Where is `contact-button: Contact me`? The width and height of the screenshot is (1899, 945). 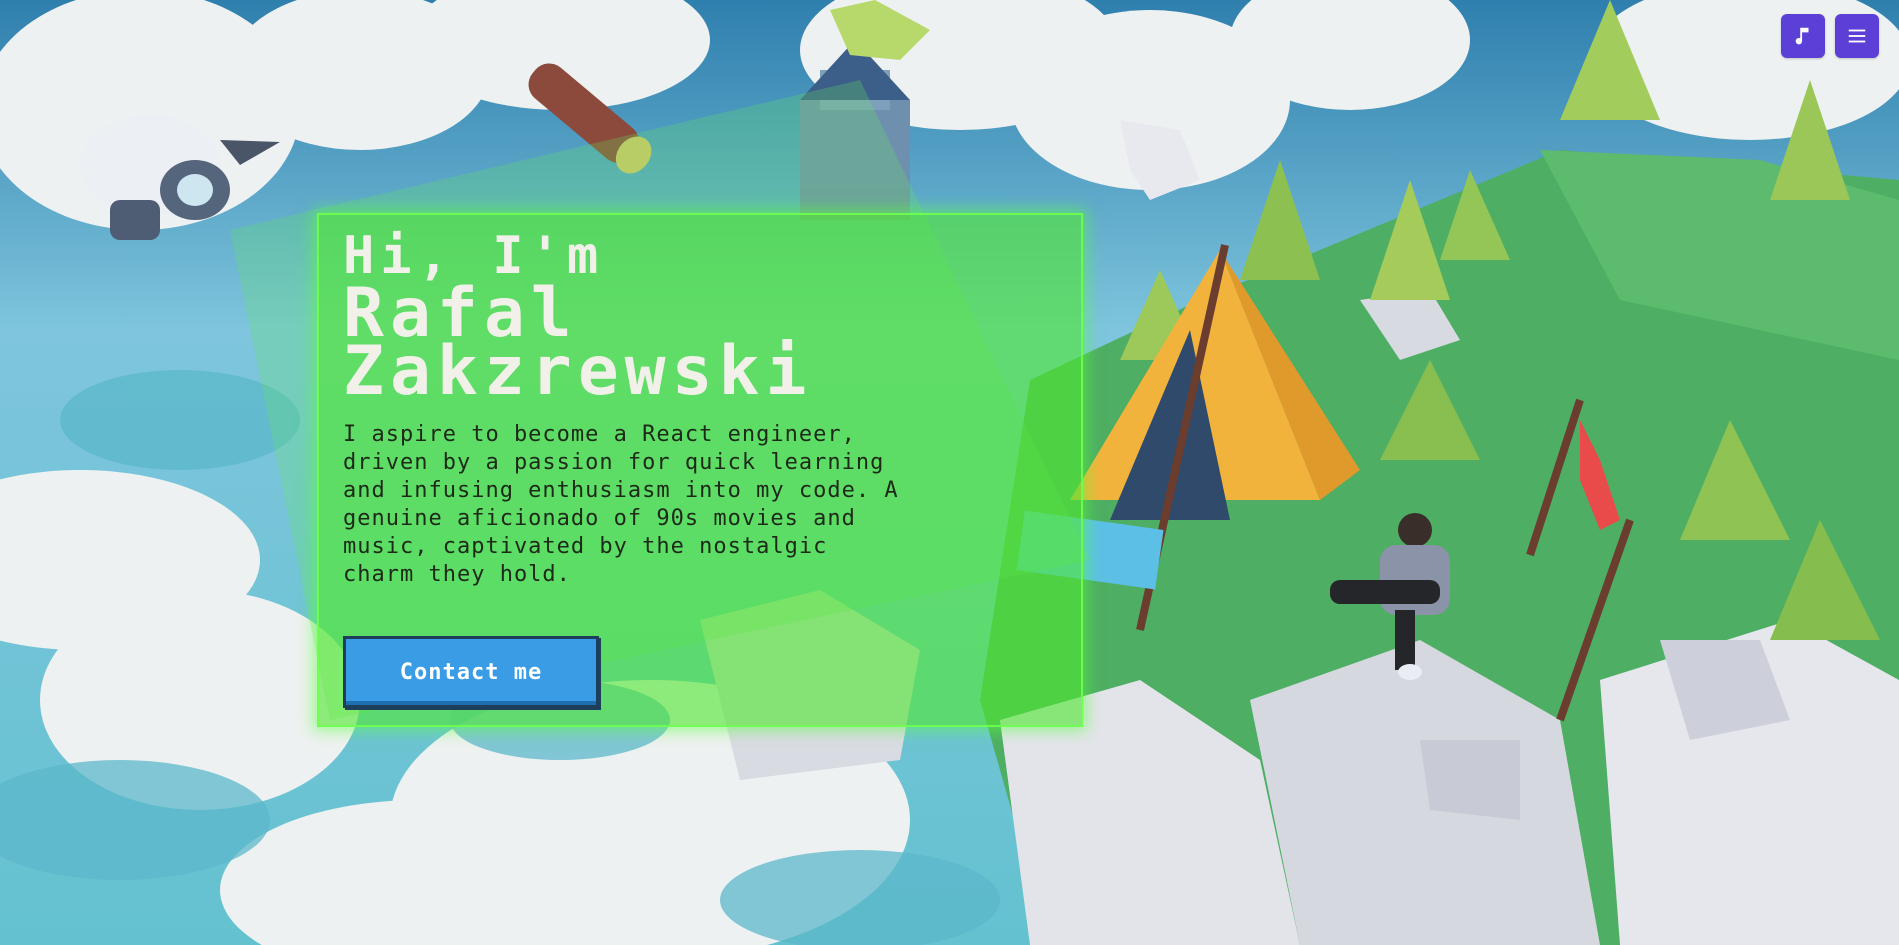 contact-button: Contact me is located at coordinates (471, 672).